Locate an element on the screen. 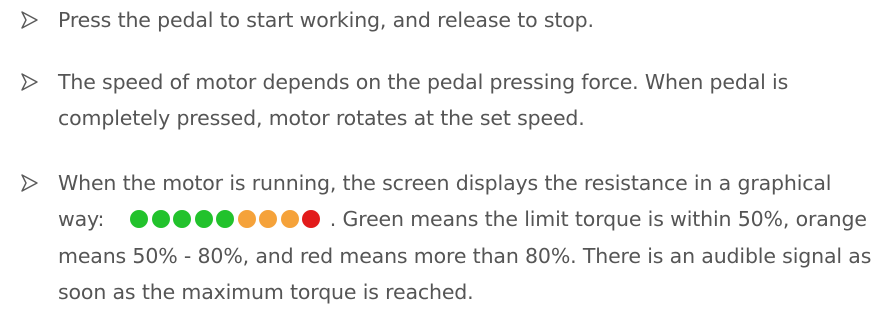 The image size is (890, 315). text-line: soon as the maximum torque is reached. is located at coordinates (266, 292).